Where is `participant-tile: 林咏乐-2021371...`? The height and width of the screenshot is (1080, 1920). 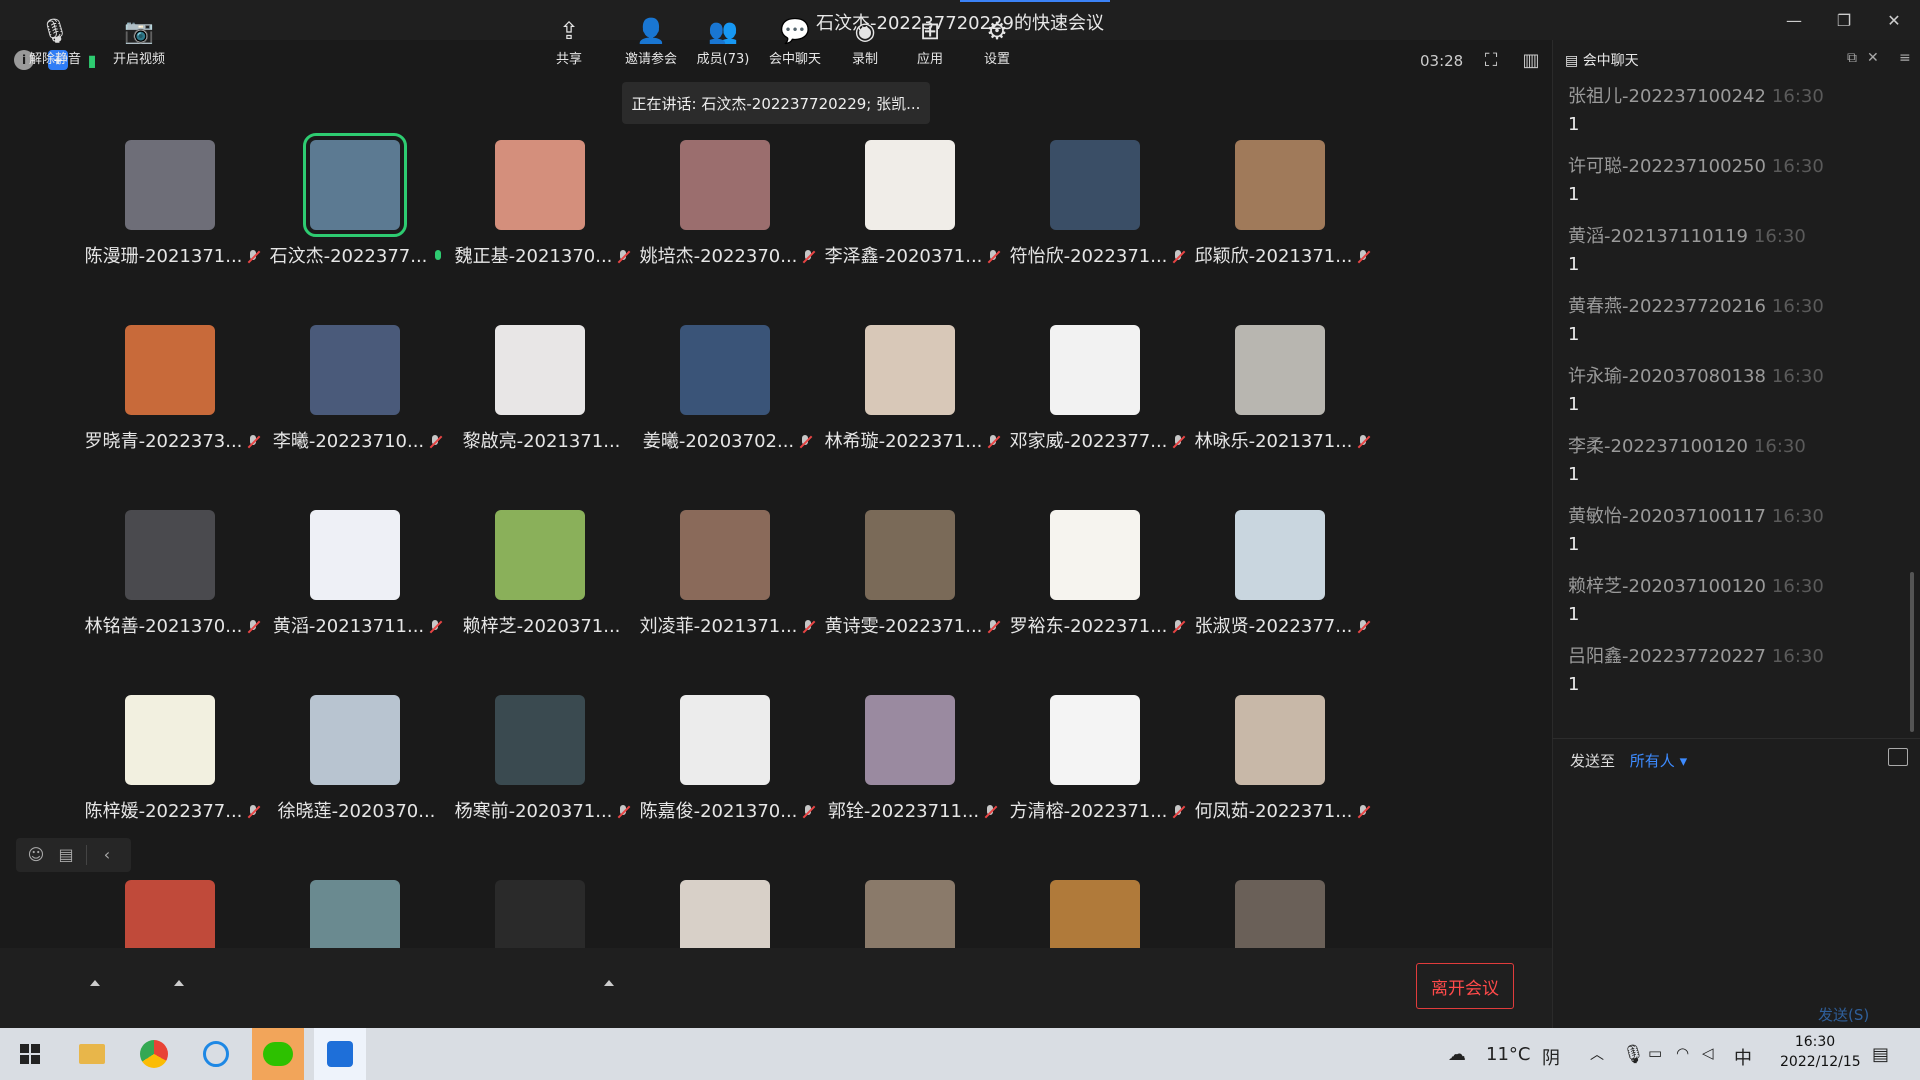
participant-tile: 林咏乐-2021371... is located at coordinates (1281, 390).